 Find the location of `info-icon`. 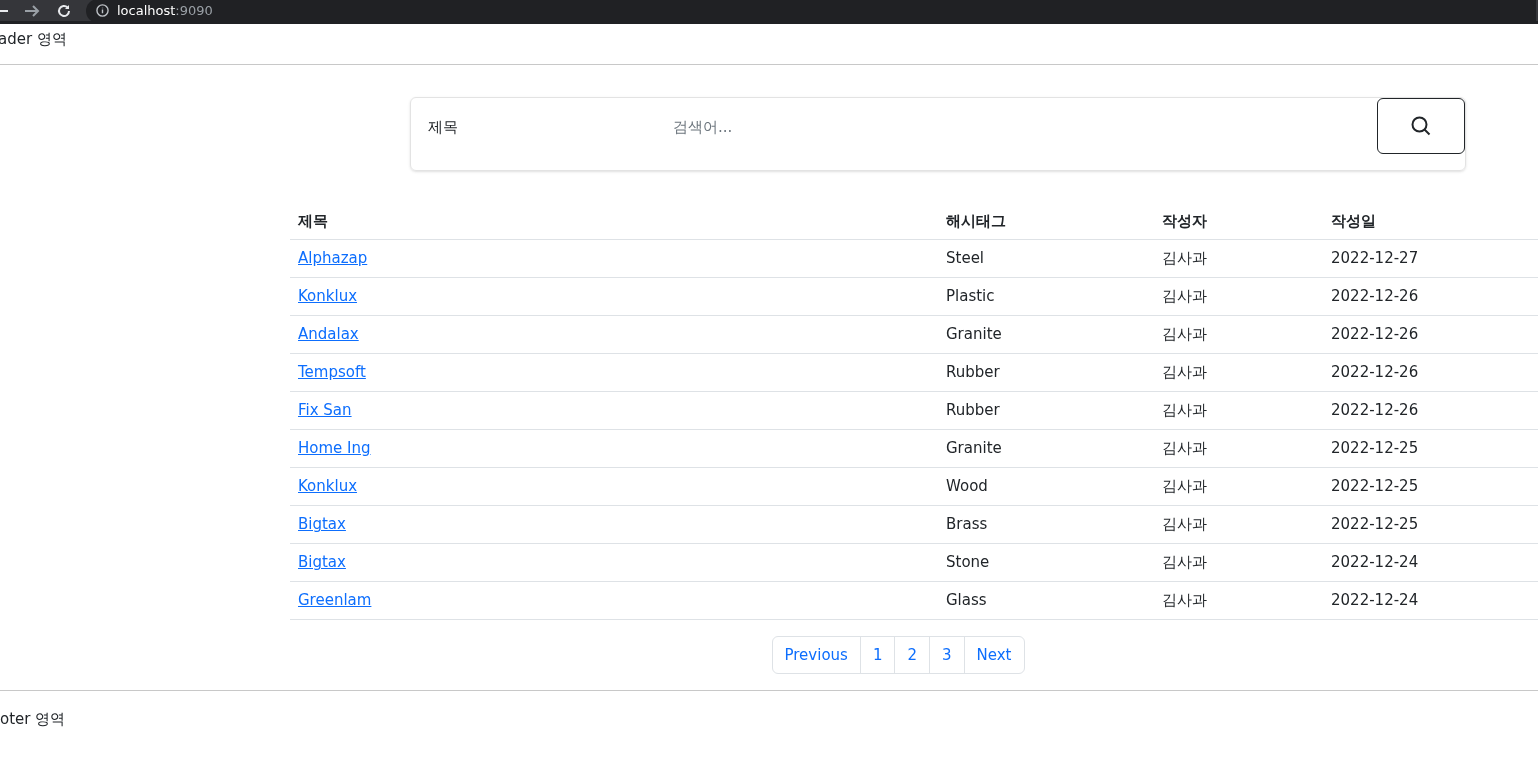

info-icon is located at coordinates (102, 10).